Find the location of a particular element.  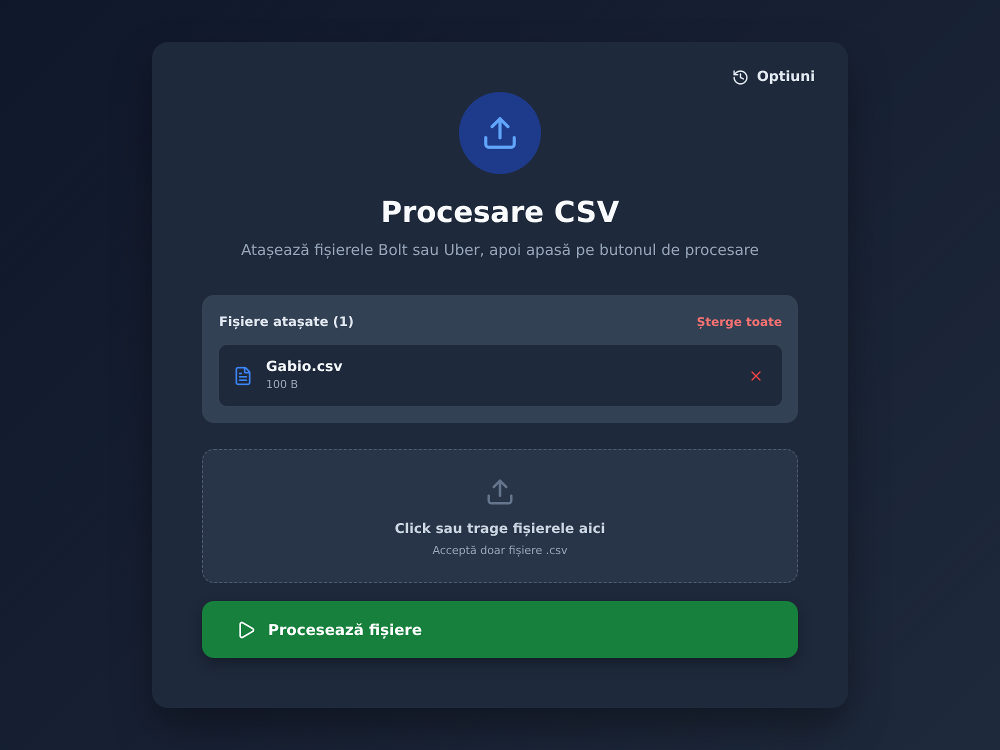

process-button: Procesează fișiere is located at coordinates (500, 629).